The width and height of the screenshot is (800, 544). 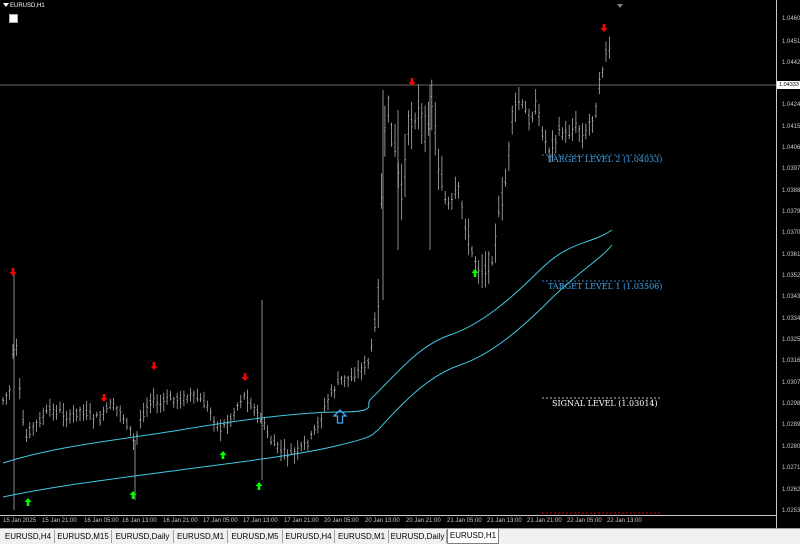 I want to click on price-axis-label: 1.03430, so click(x=791, y=297).